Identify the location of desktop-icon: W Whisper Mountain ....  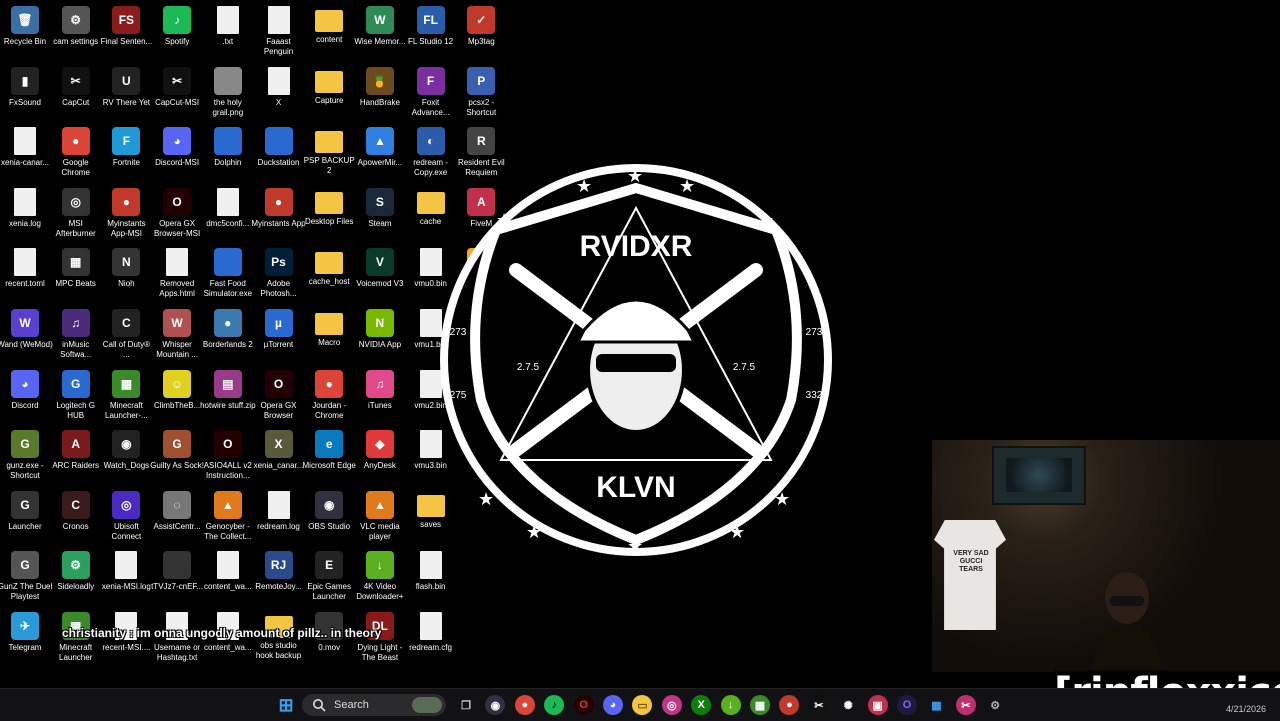
(177, 333).